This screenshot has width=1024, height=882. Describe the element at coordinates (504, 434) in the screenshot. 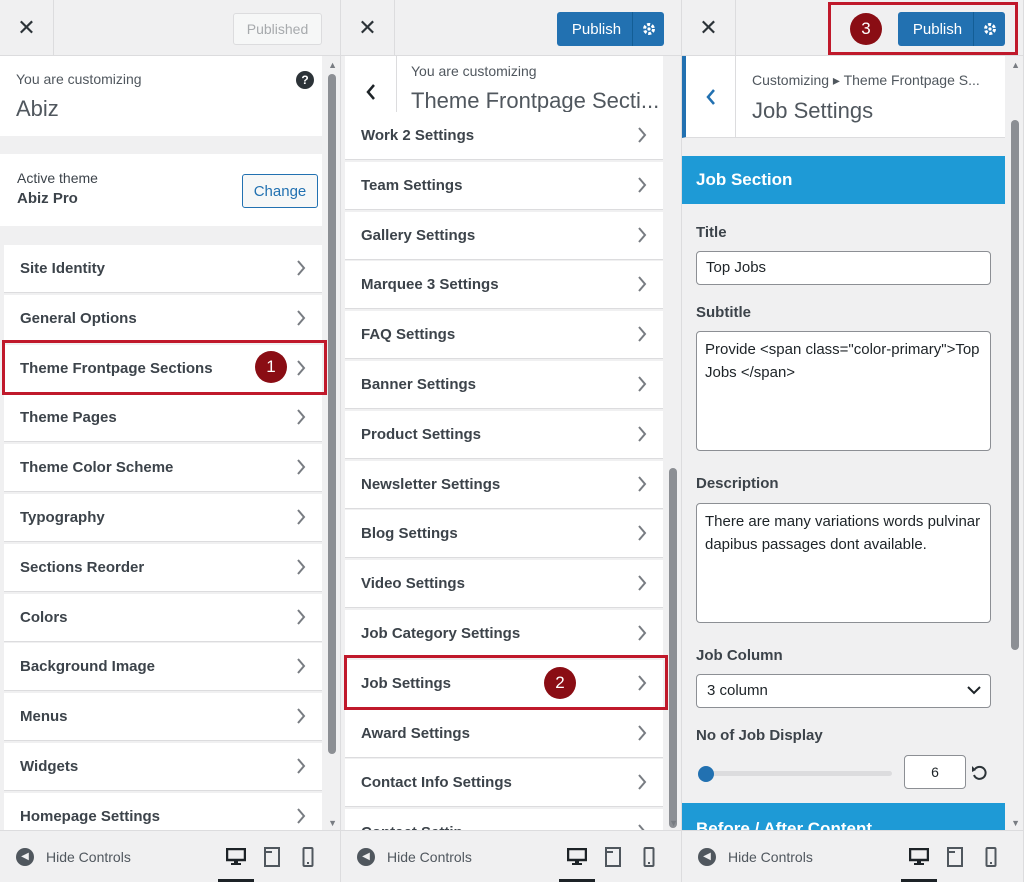

I see `menu-item: Product Settings` at that location.